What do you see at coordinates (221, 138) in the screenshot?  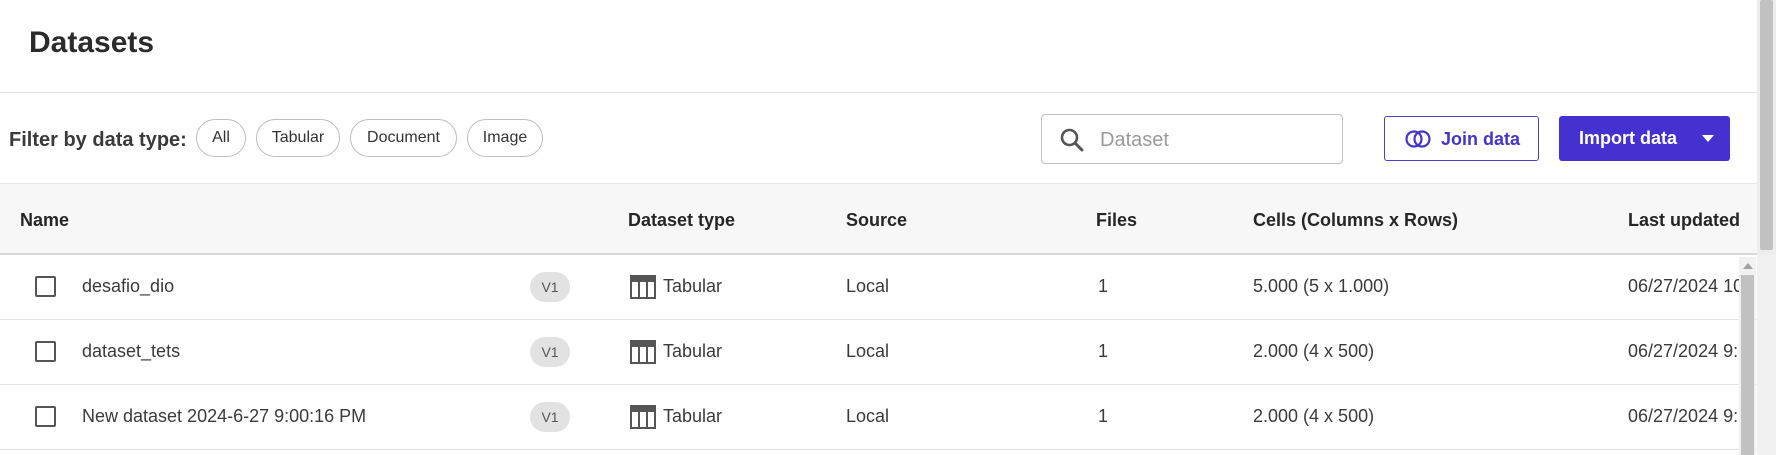 I see `filter-chip-all: All` at bounding box center [221, 138].